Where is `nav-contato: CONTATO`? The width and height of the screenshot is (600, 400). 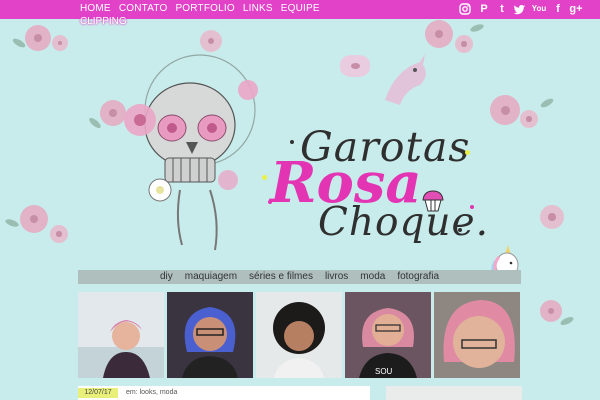 nav-contato: CONTATO is located at coordinates (143, 9).